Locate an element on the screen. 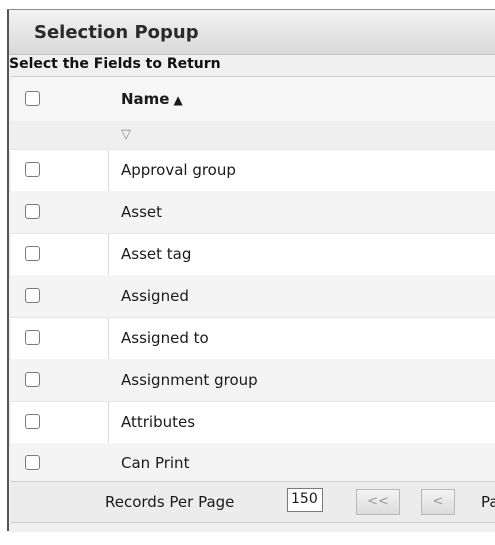 Image resolution: width=495 pixels, height=545 pixels. table-header: Name ▲ is located at coordinates (253, 99).